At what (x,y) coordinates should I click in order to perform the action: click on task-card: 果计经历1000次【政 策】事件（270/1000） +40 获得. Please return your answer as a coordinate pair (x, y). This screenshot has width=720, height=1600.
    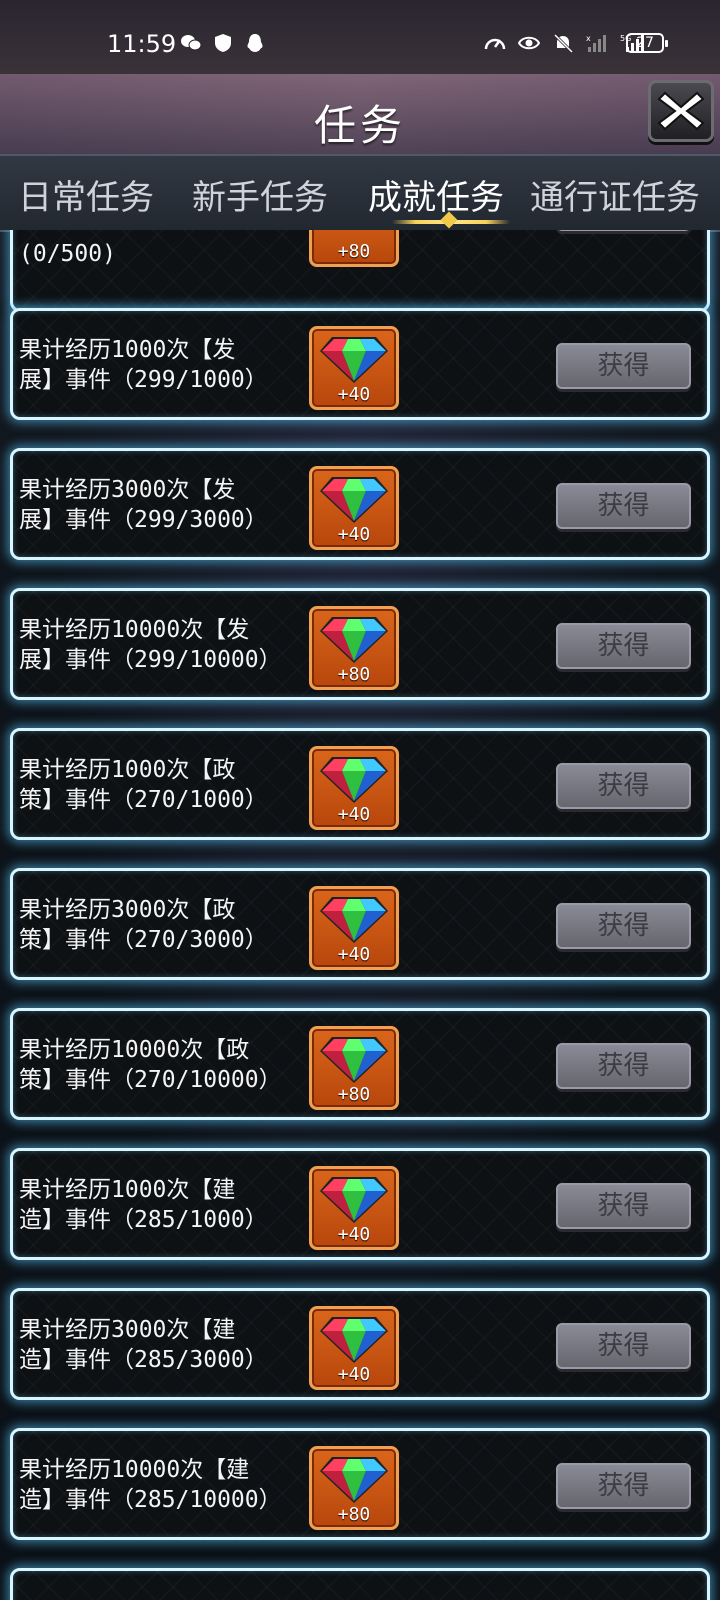
    Looking at the image, I should click on (360, 784).